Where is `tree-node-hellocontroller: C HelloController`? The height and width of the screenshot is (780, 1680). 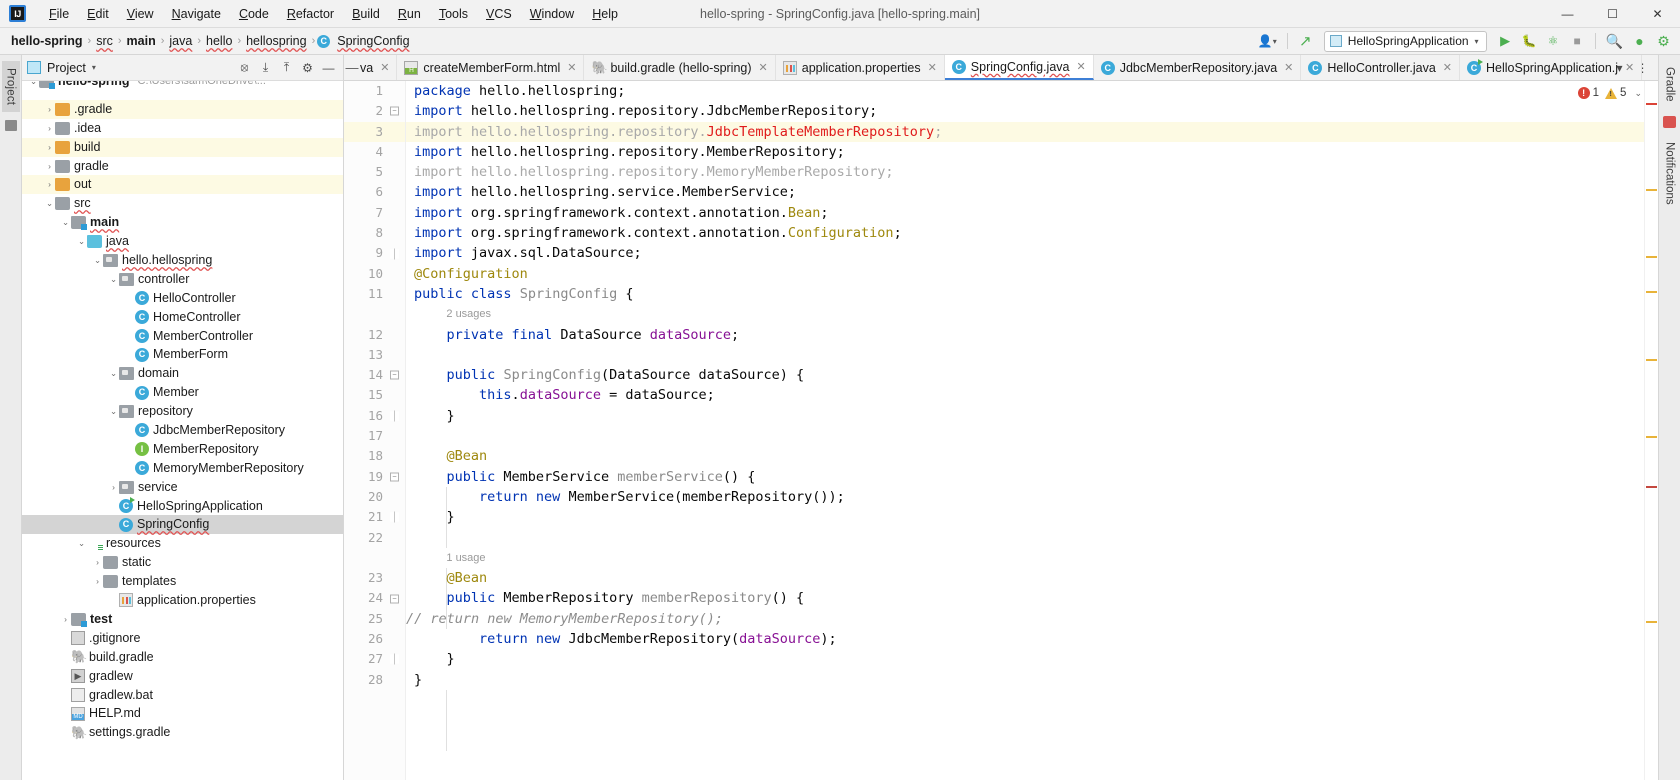
tree-node-hellocontroller: C HelloController is located at coordinates (182, 298).